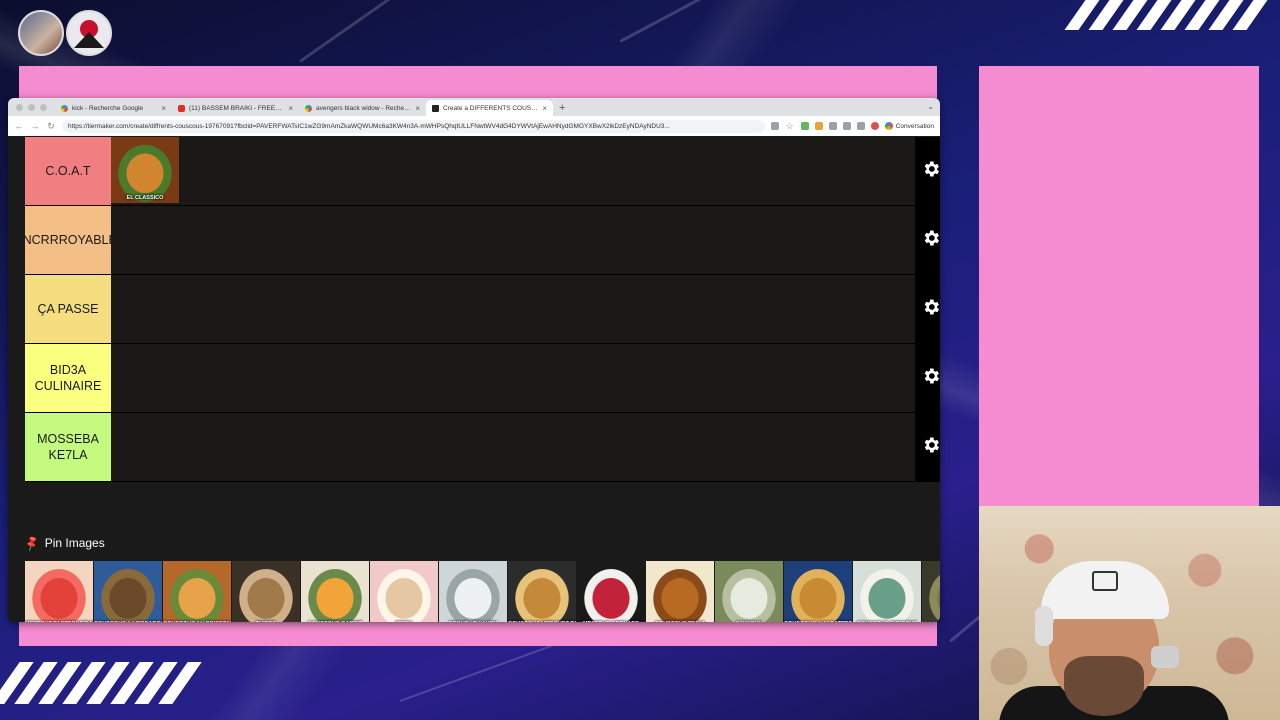  What do you see at coordinates (68, 171) in the screenshot?
I see `tier-label: C.O.A.T` at bounding box center [68, 171].